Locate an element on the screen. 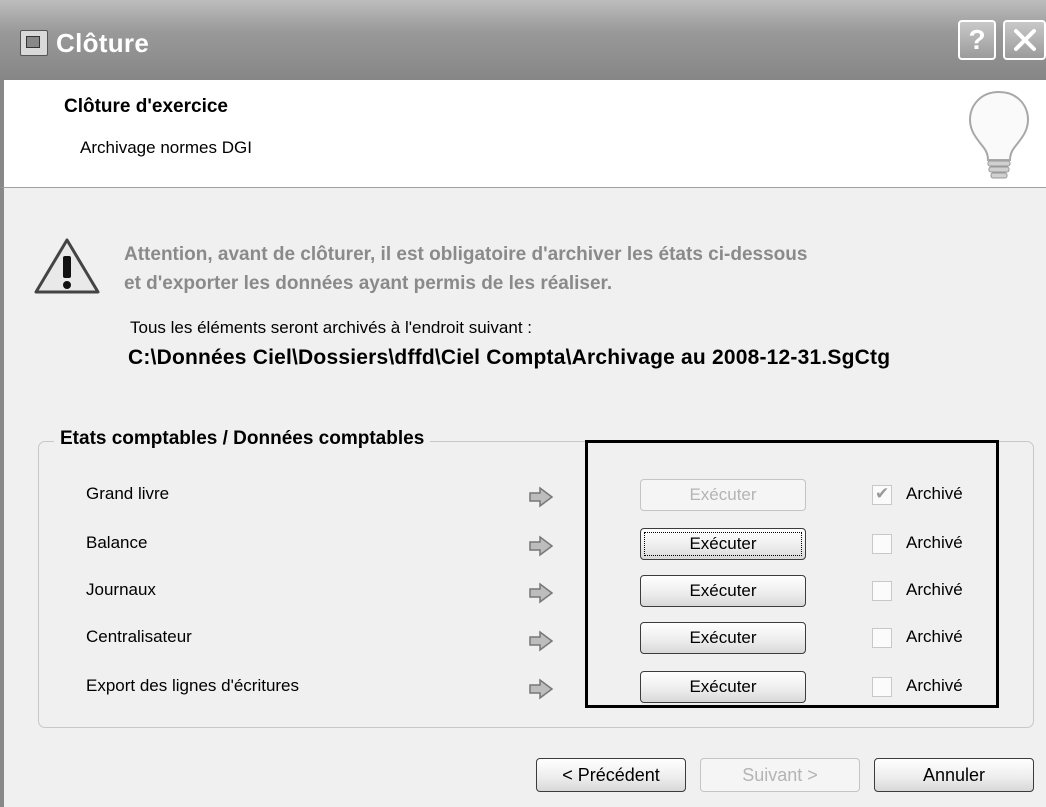 Image resolution: width=1046 pixels, height=807 pixels. dialog-subheading: Archivage normes DGI is located at coordinates (166, 147).